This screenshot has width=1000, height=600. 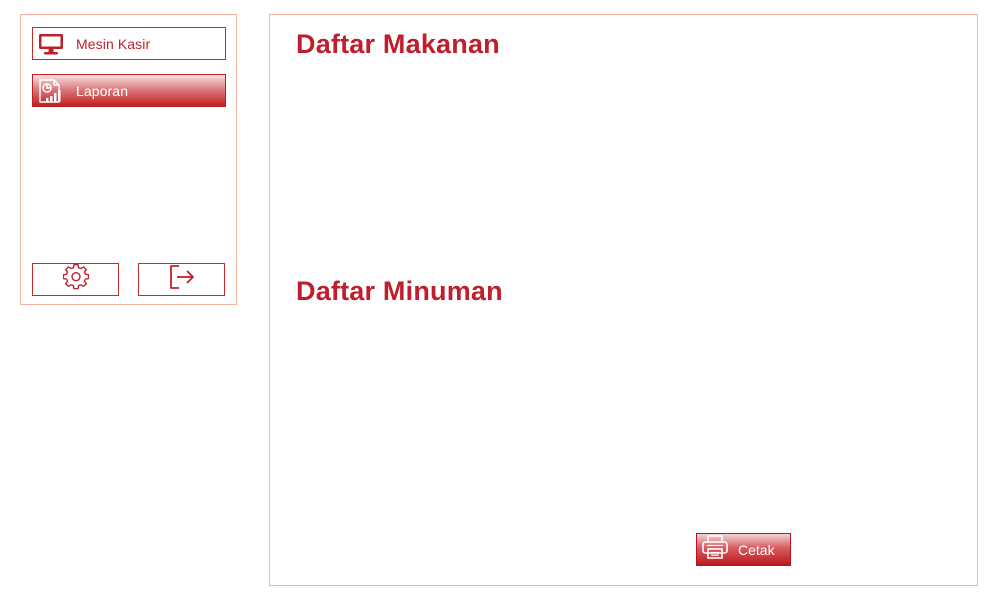 What do you see at coordinates (715, 549) in the screenshot?
I see `printer-icon` at bounding box center [715, 549].